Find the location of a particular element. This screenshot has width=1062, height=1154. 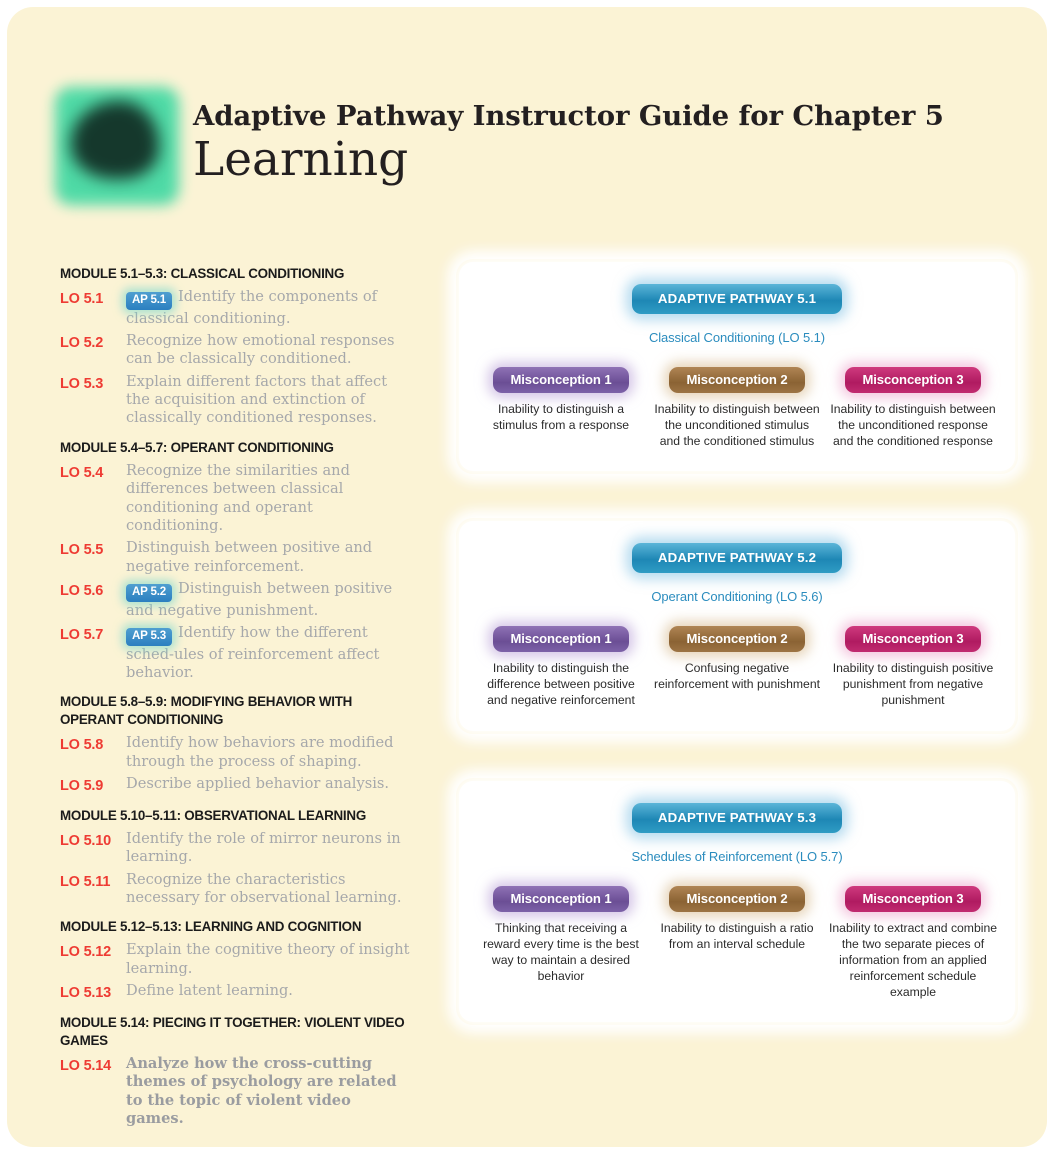

lo-tag: LO 5.8 is located at coordinates (82, 745).